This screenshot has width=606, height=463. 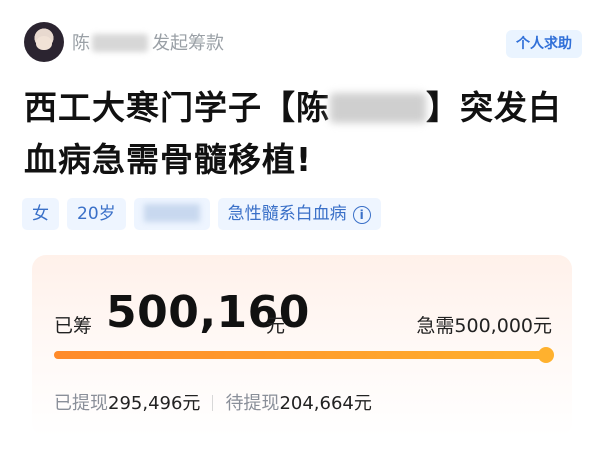 I want to click on organizer-action: 发起筹款, so click(x=188, y=43).